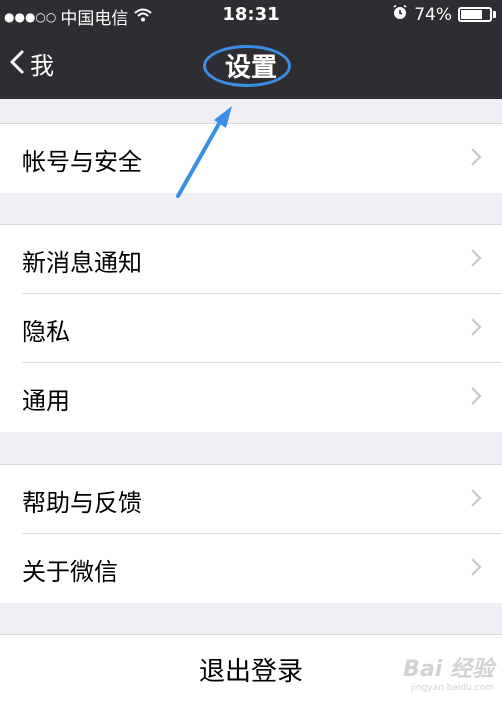  What do you see at coordinates (82, 503) in the screenshot?
I see `menu-item-label: 帮助与反馈` at bounding box center [82, 503].